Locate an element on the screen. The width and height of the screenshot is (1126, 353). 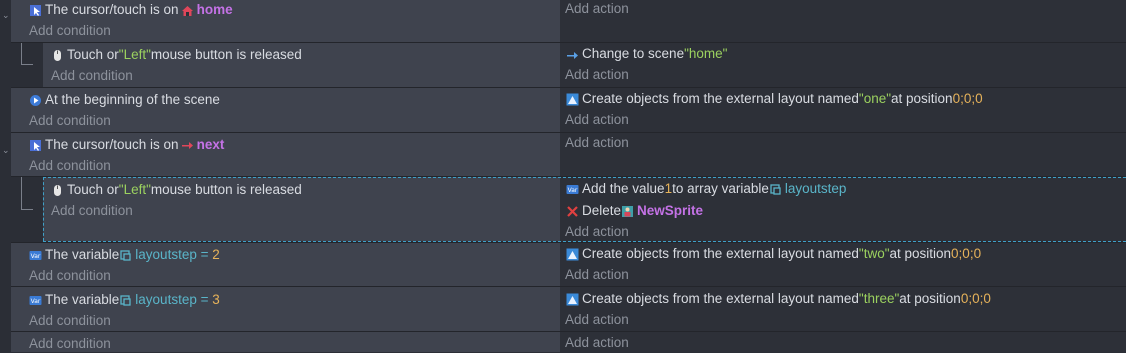
condition-variable-equals-3: Var The variable layoutstep = 3 is located at coordinates (124, 300).